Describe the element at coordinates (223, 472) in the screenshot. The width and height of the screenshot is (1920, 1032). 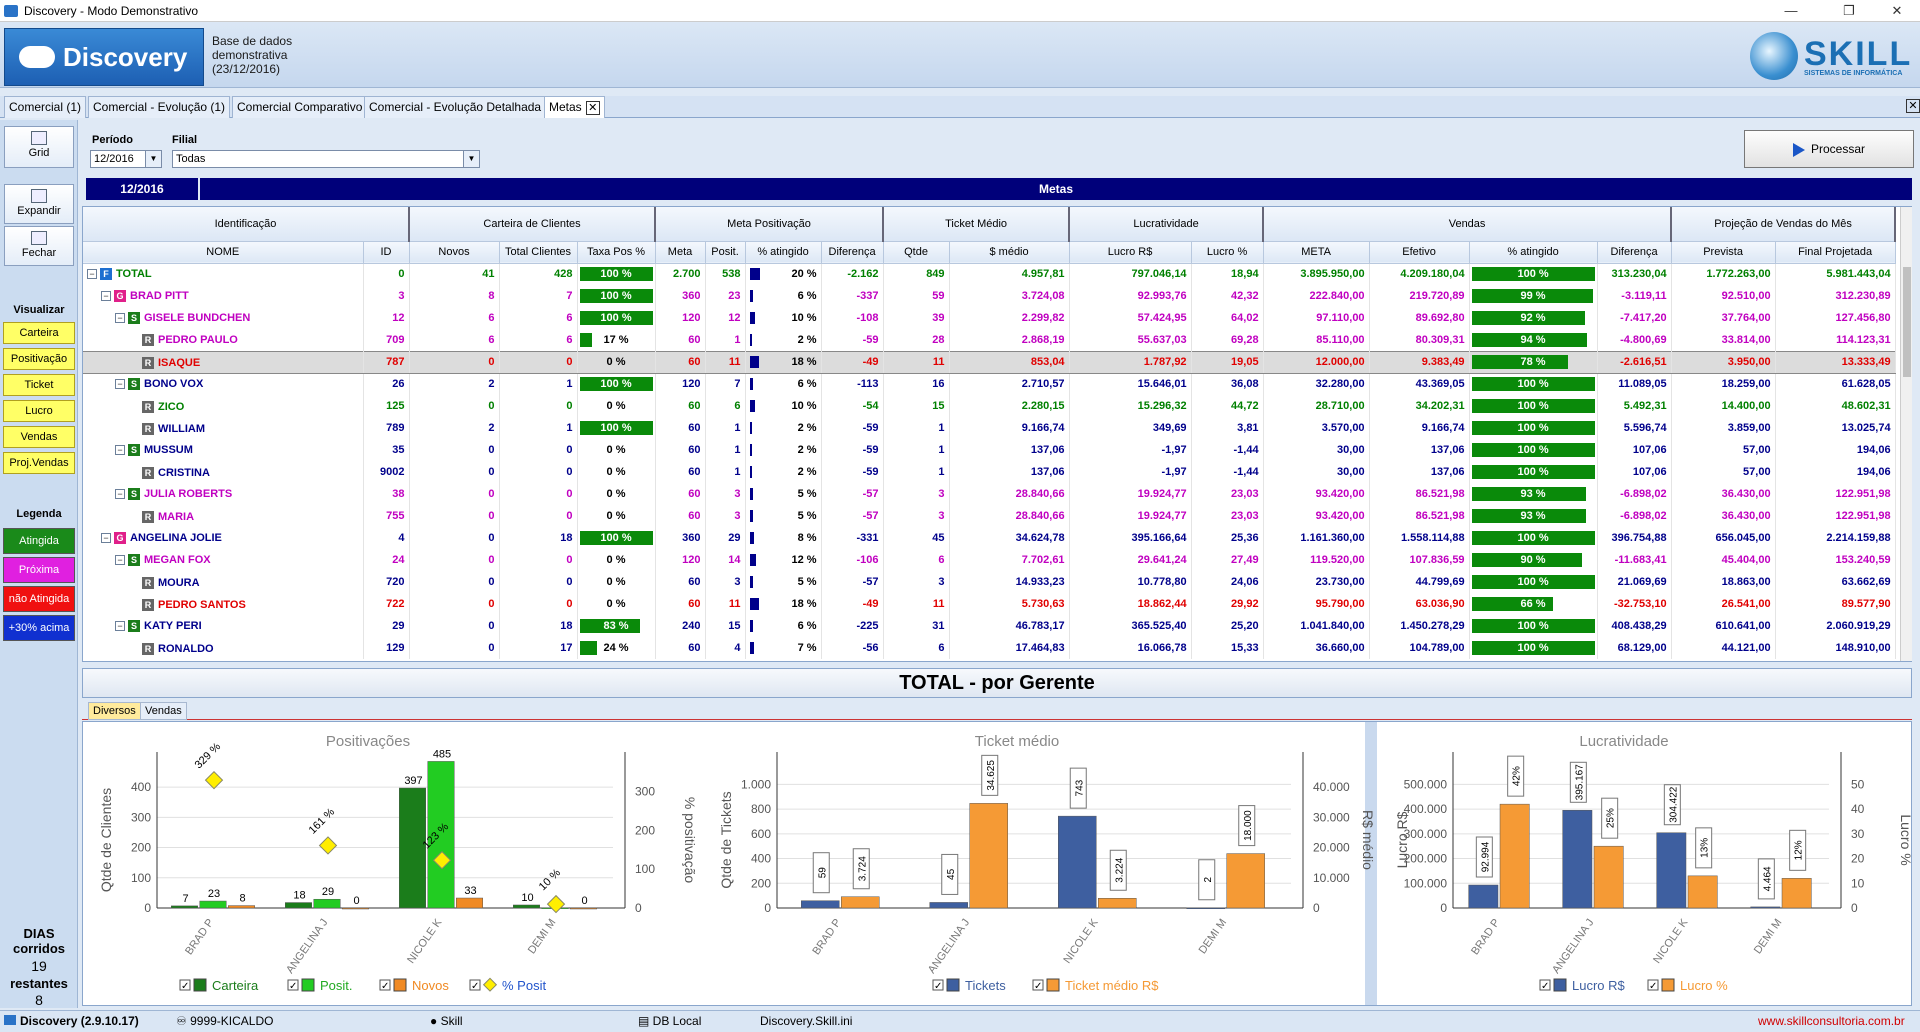
I see `row-name: R CRISTINA` at that location.